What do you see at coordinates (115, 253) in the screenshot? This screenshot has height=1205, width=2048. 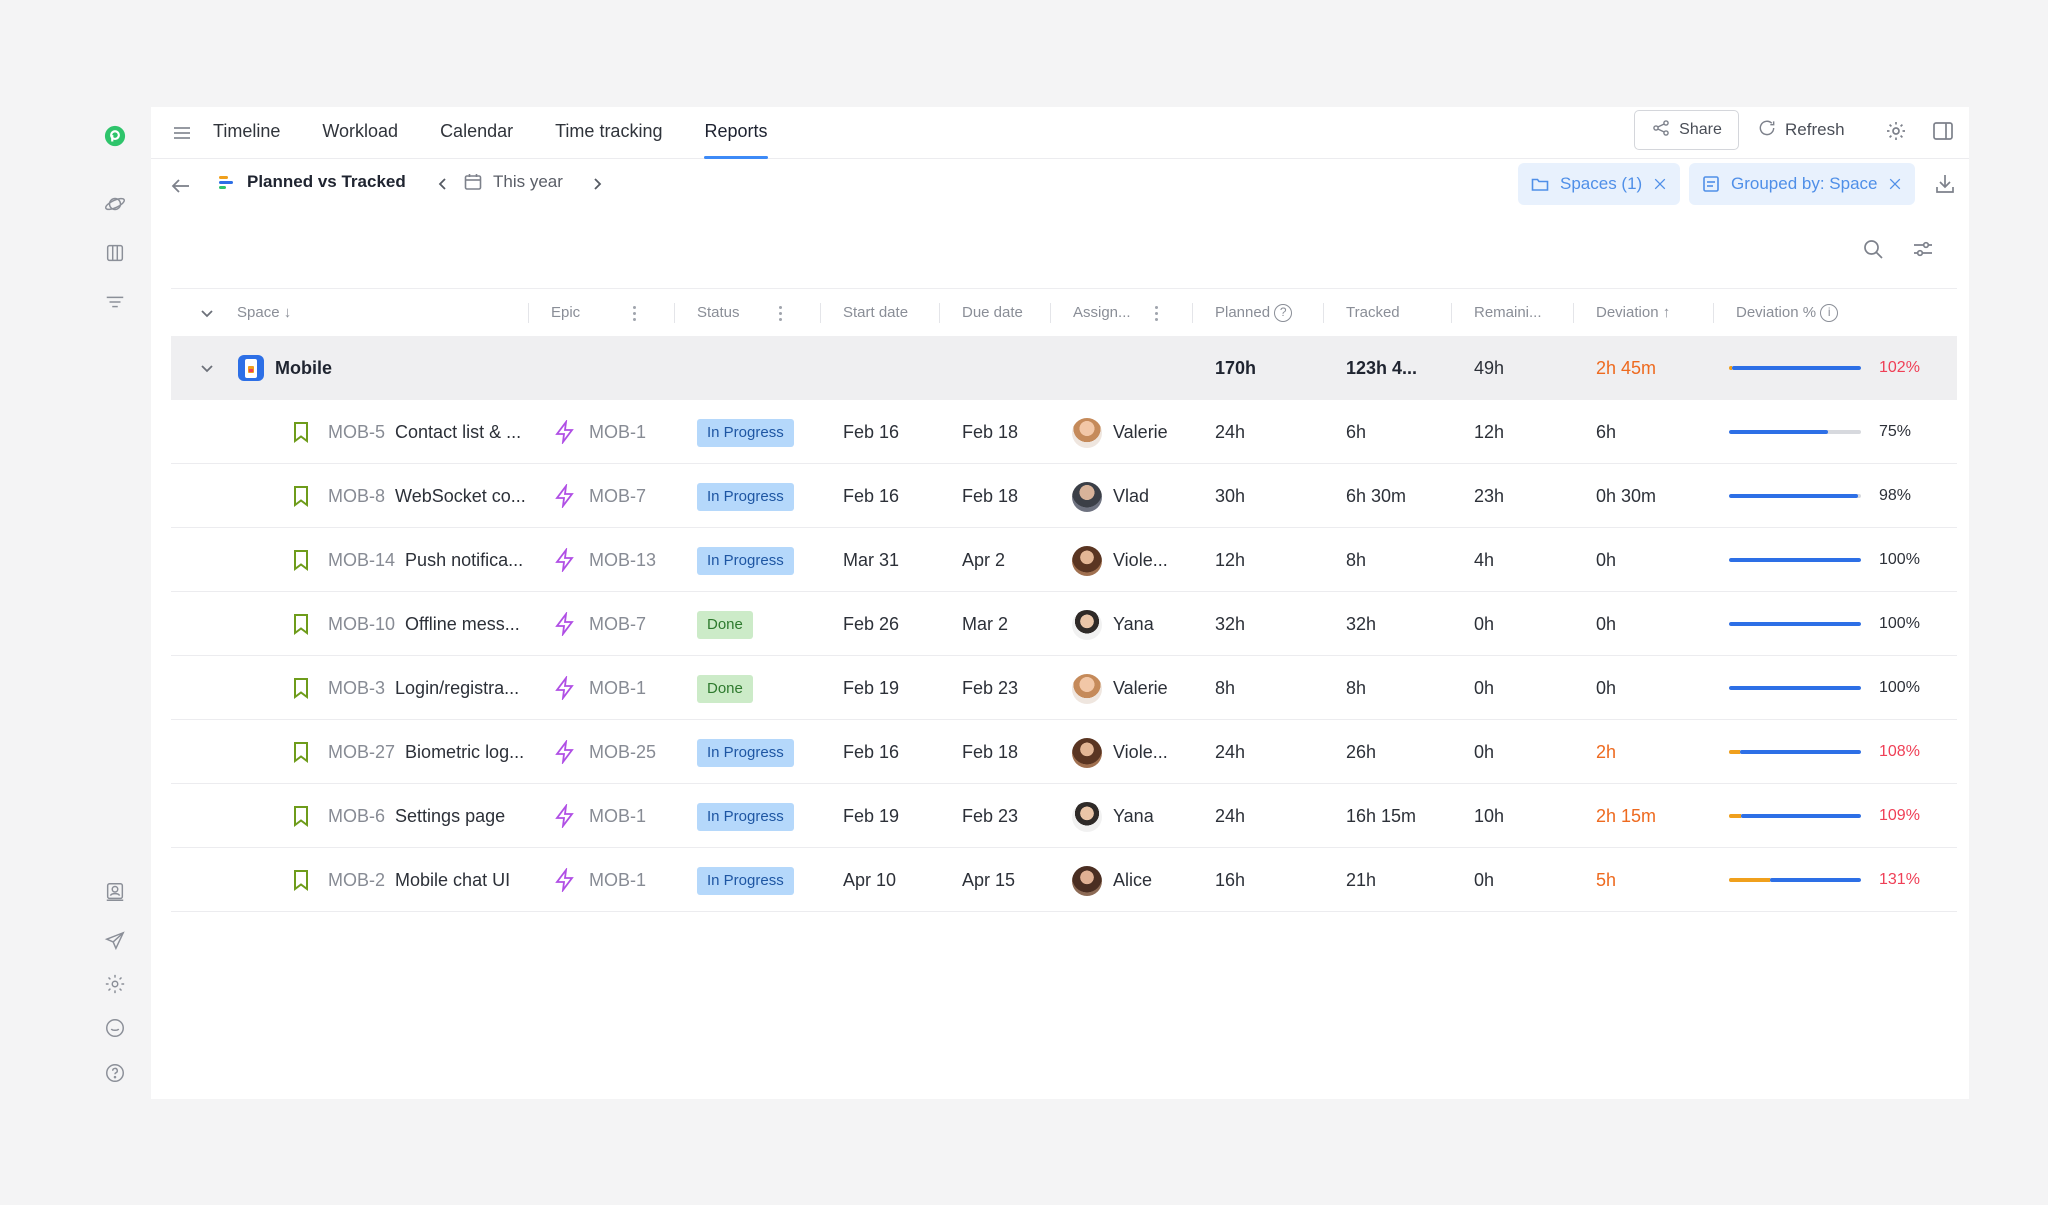 I see `board-icon` at bounding box center [115, 253].